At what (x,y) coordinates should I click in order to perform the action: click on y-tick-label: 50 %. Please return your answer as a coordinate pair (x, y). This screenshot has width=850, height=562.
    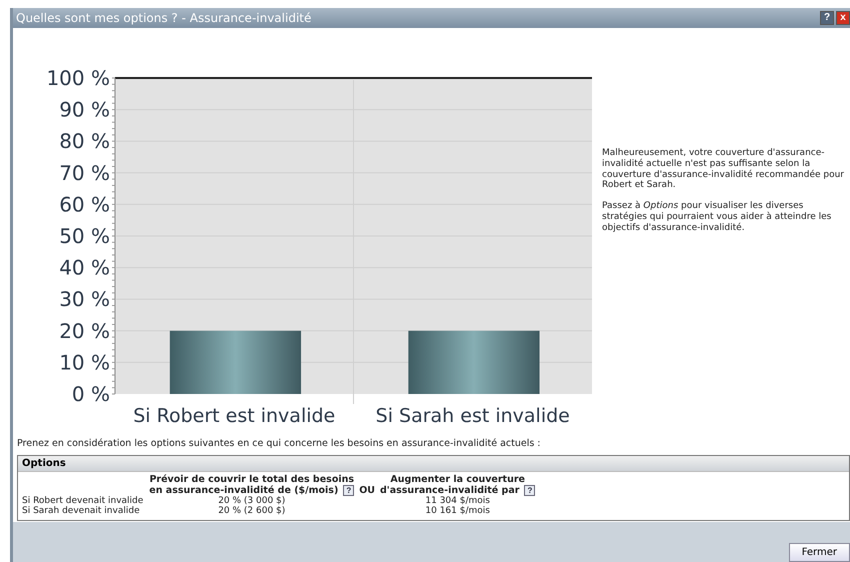
    Looking at the image, I should click on (84, 236).